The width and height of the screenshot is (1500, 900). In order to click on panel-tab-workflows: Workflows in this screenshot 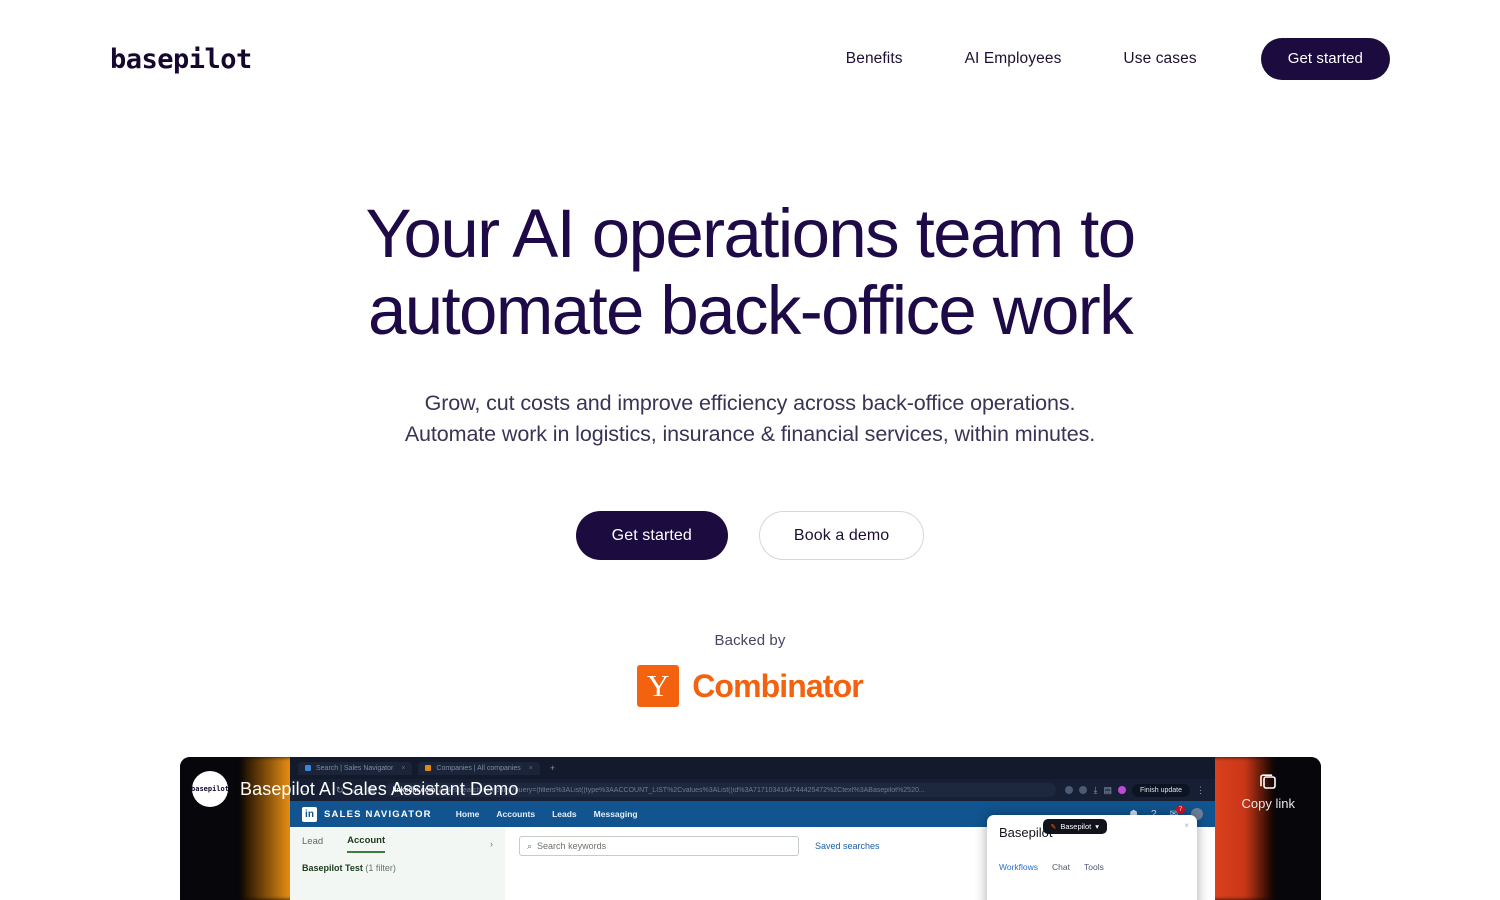, I will do `click(1018, 867)`.